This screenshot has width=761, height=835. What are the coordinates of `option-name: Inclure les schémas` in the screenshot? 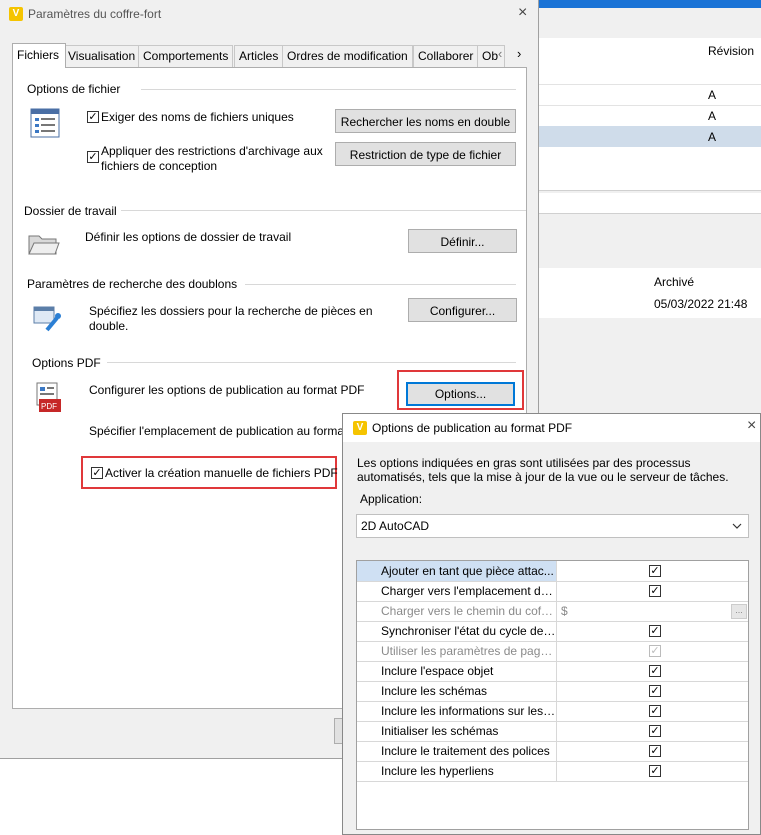 It's located at (457, 691).